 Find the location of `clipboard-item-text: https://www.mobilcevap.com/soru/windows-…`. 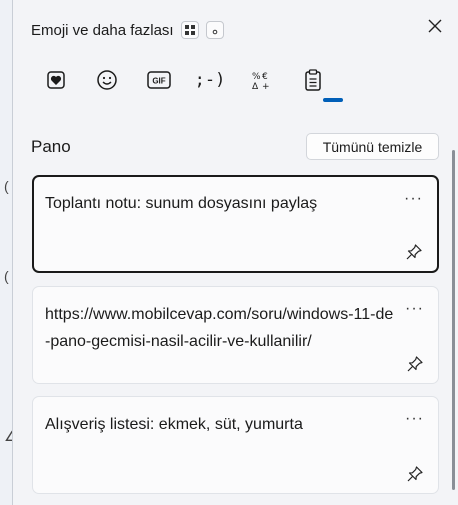

clipboard-item-text: https://www.mobilcevap.com/soru/windows-… is located at coordinates (219, 328).